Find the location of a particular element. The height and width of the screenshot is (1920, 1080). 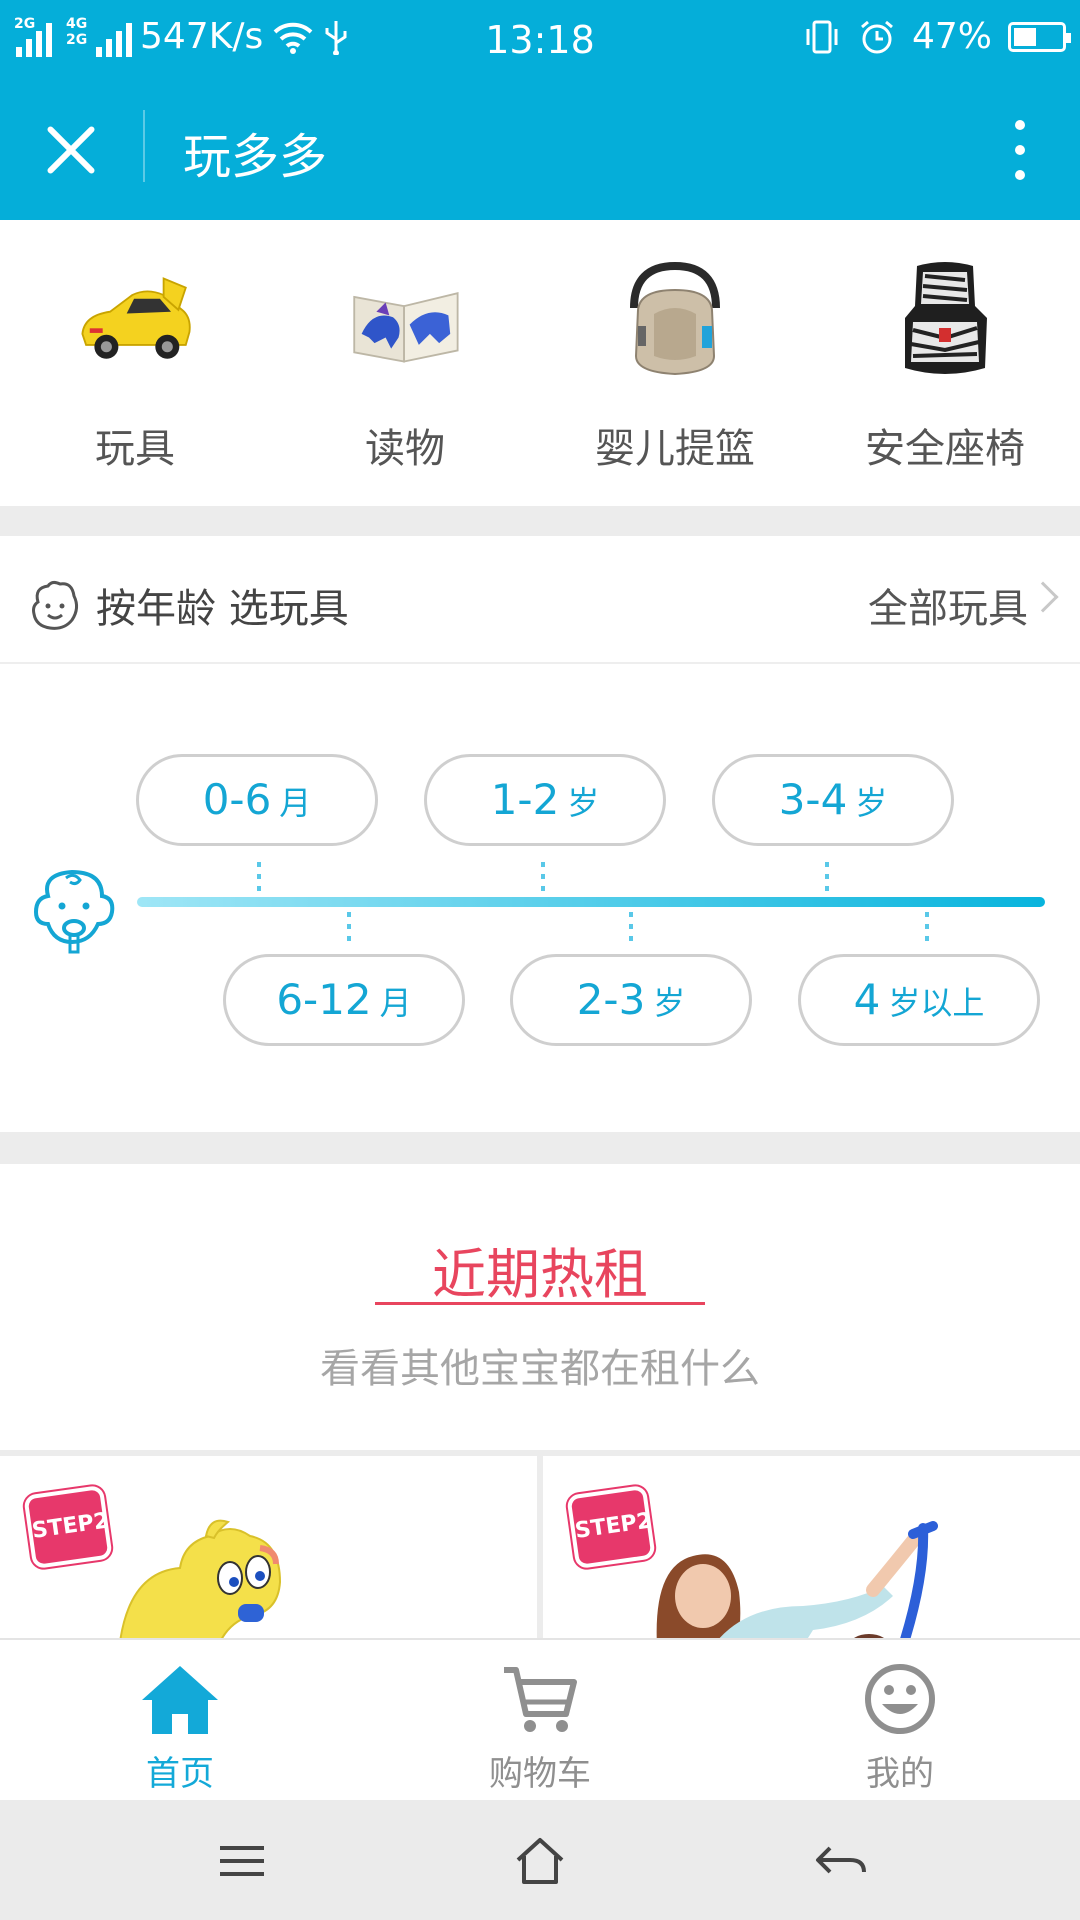

more-menu-icon is located at coordinates (1020, 150).